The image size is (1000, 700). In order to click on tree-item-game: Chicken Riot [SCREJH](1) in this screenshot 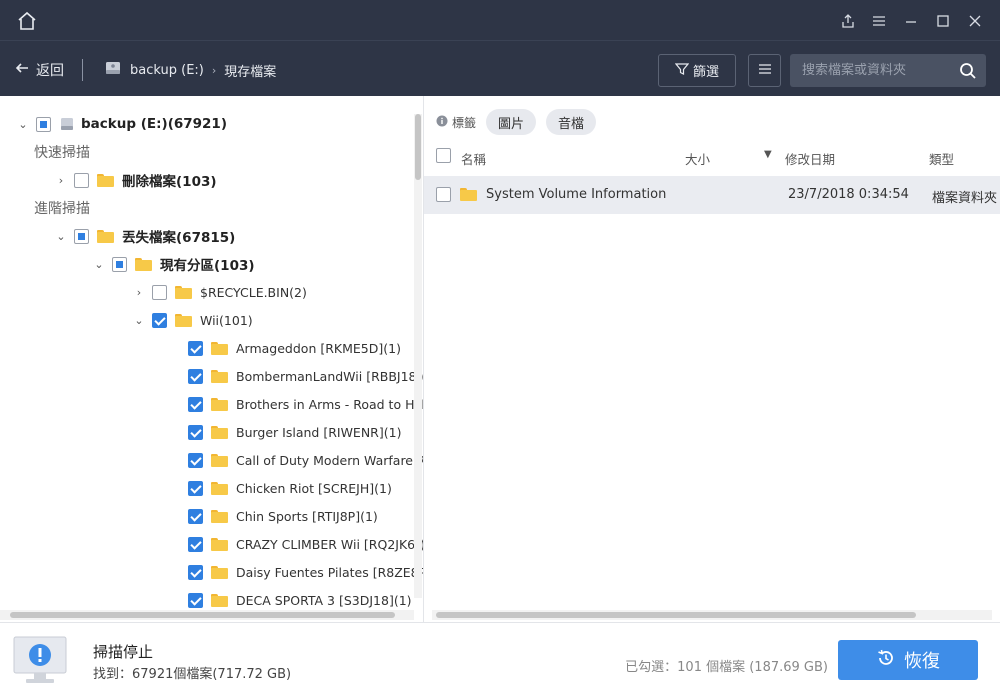, I will do `click(290, 488)`.